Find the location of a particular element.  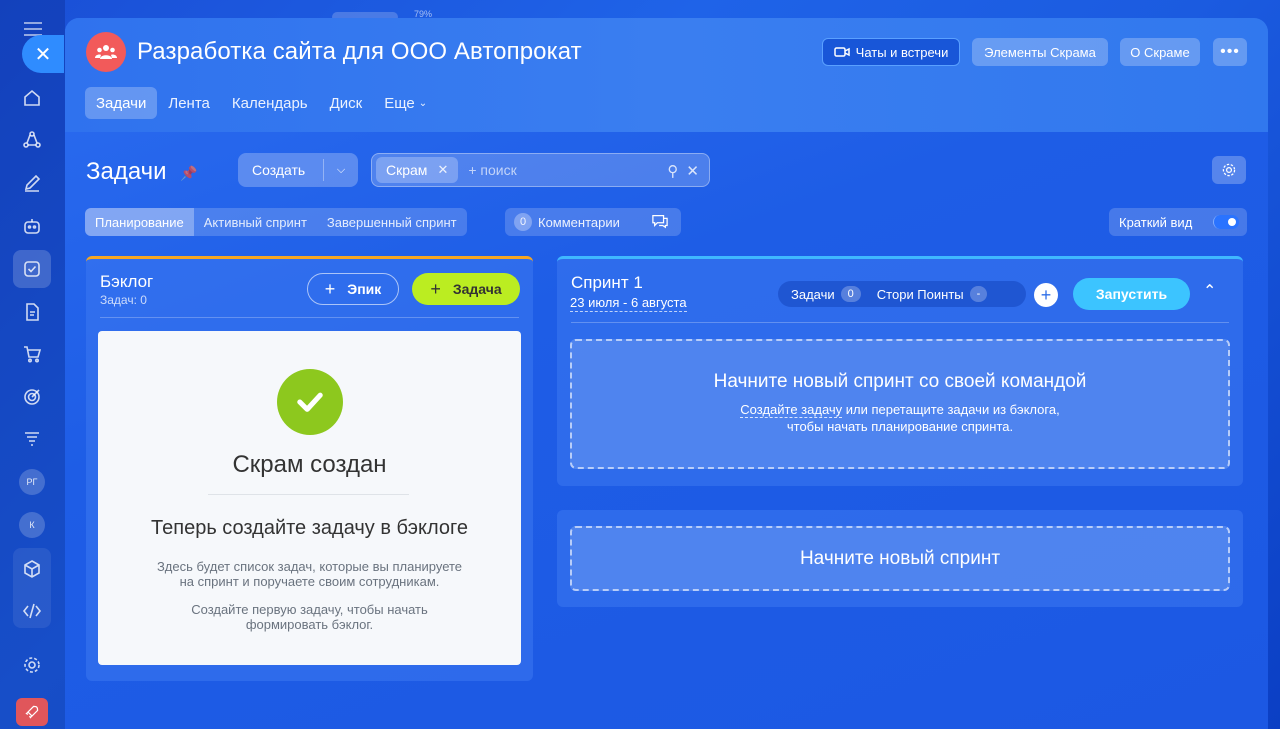

robot-icon is located at coordinates (32, 226).